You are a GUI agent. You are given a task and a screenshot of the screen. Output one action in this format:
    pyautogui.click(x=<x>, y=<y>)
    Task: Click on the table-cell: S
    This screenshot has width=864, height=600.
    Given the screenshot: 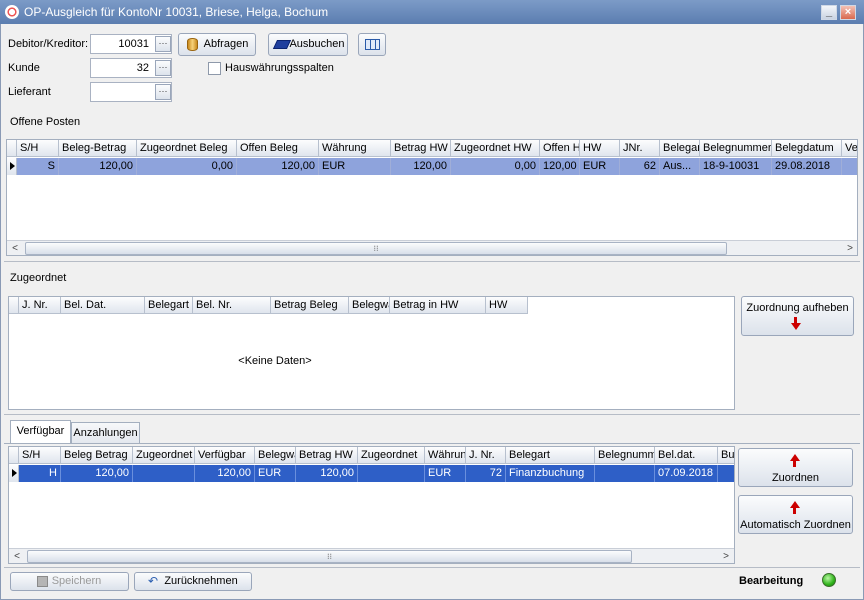 What is the action you would take?
    pyautogui.click(x=38, y=166)
    